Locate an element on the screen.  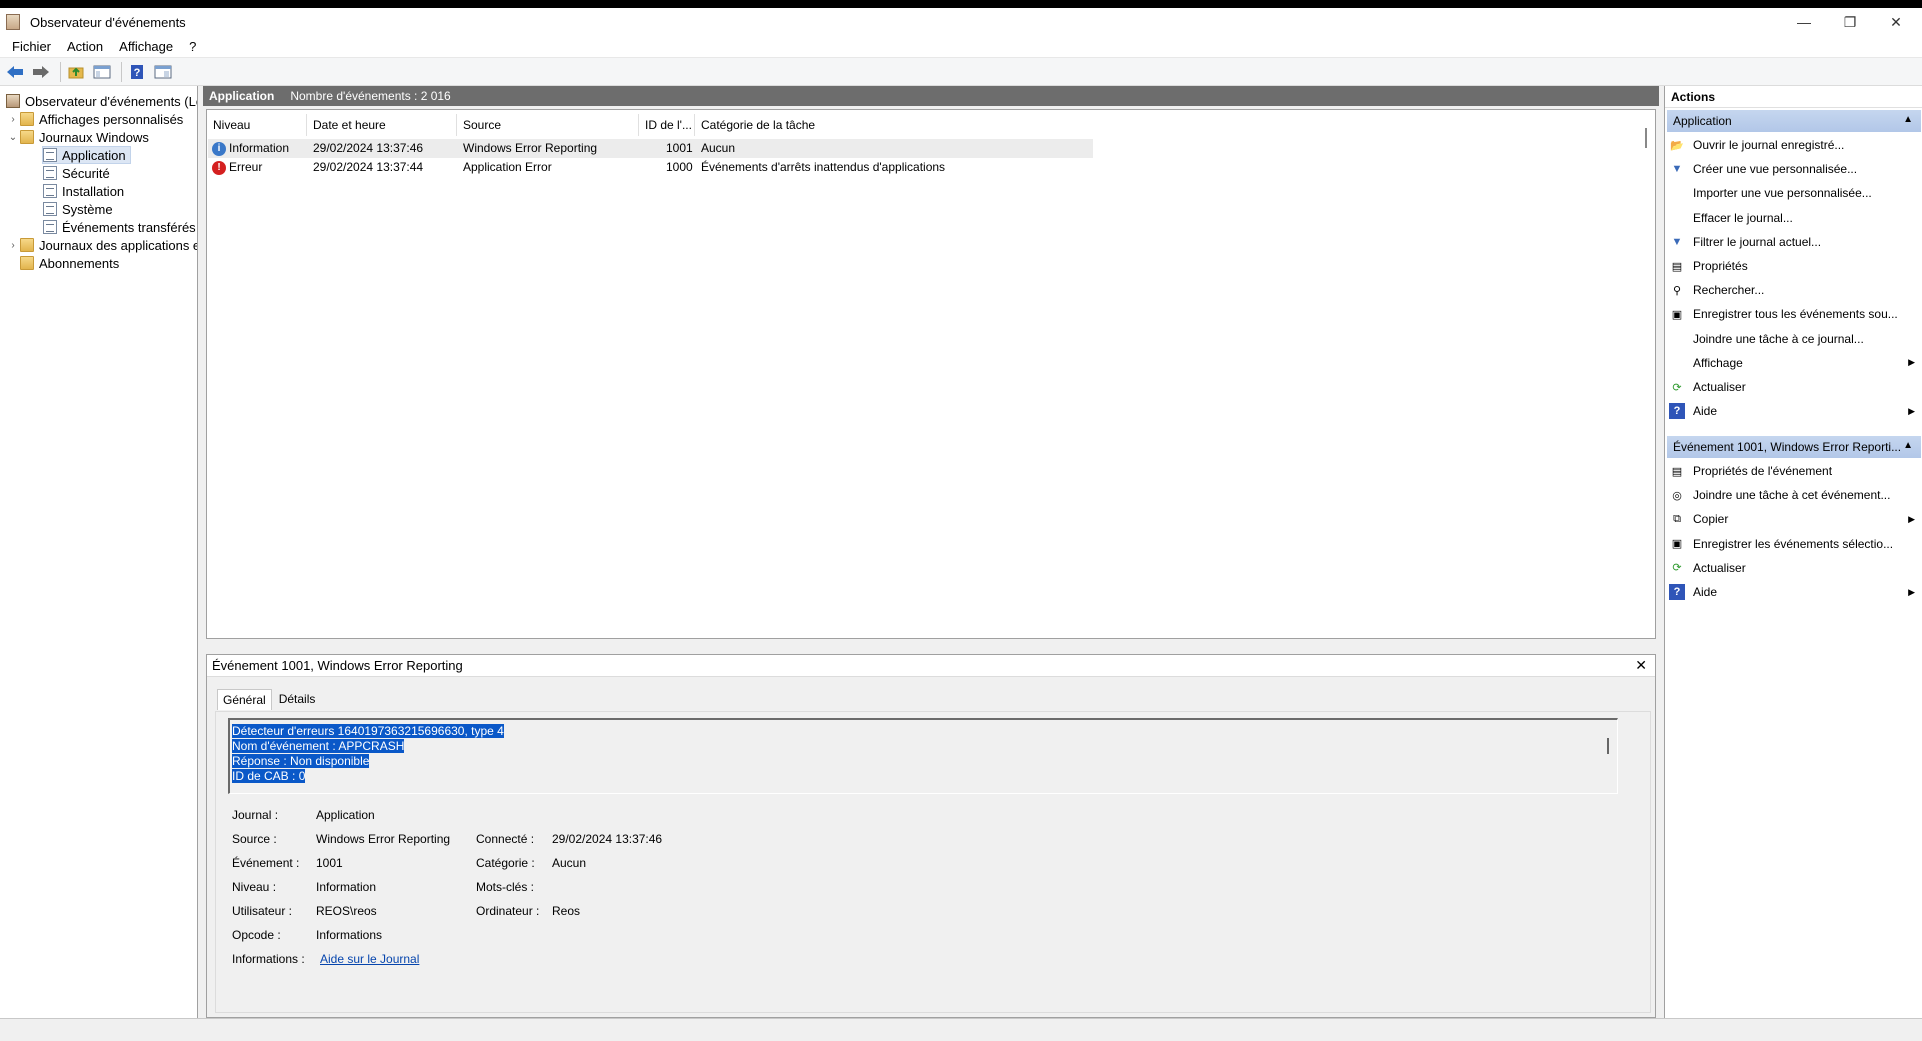
menu-help: ? is located at coordinates (192, 46).